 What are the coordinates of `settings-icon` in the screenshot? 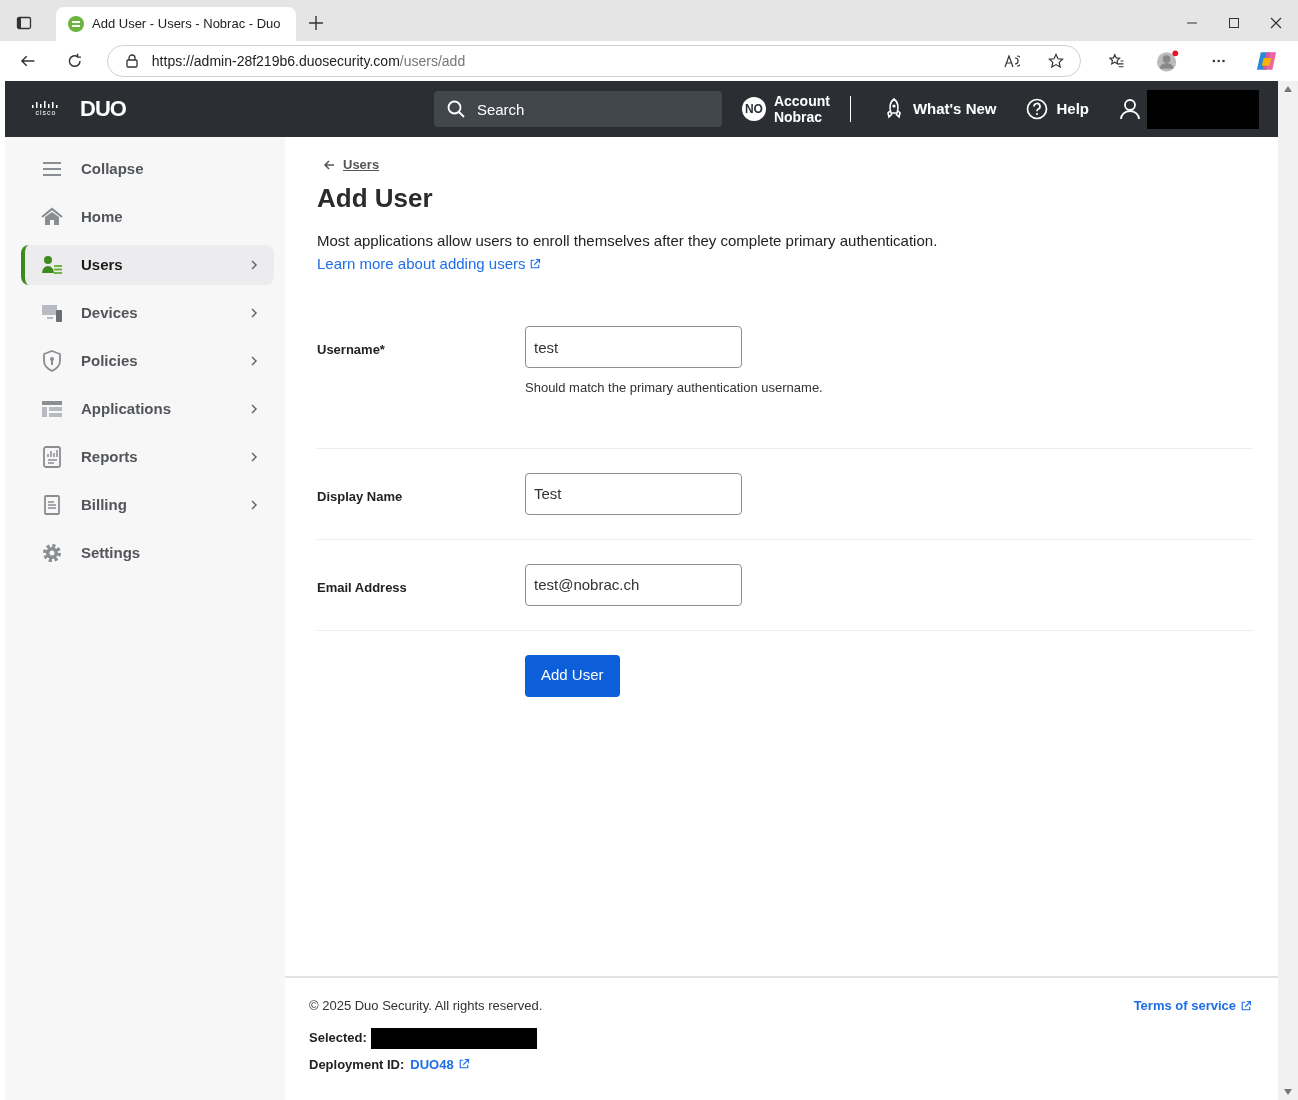 It's located at (52, 553).